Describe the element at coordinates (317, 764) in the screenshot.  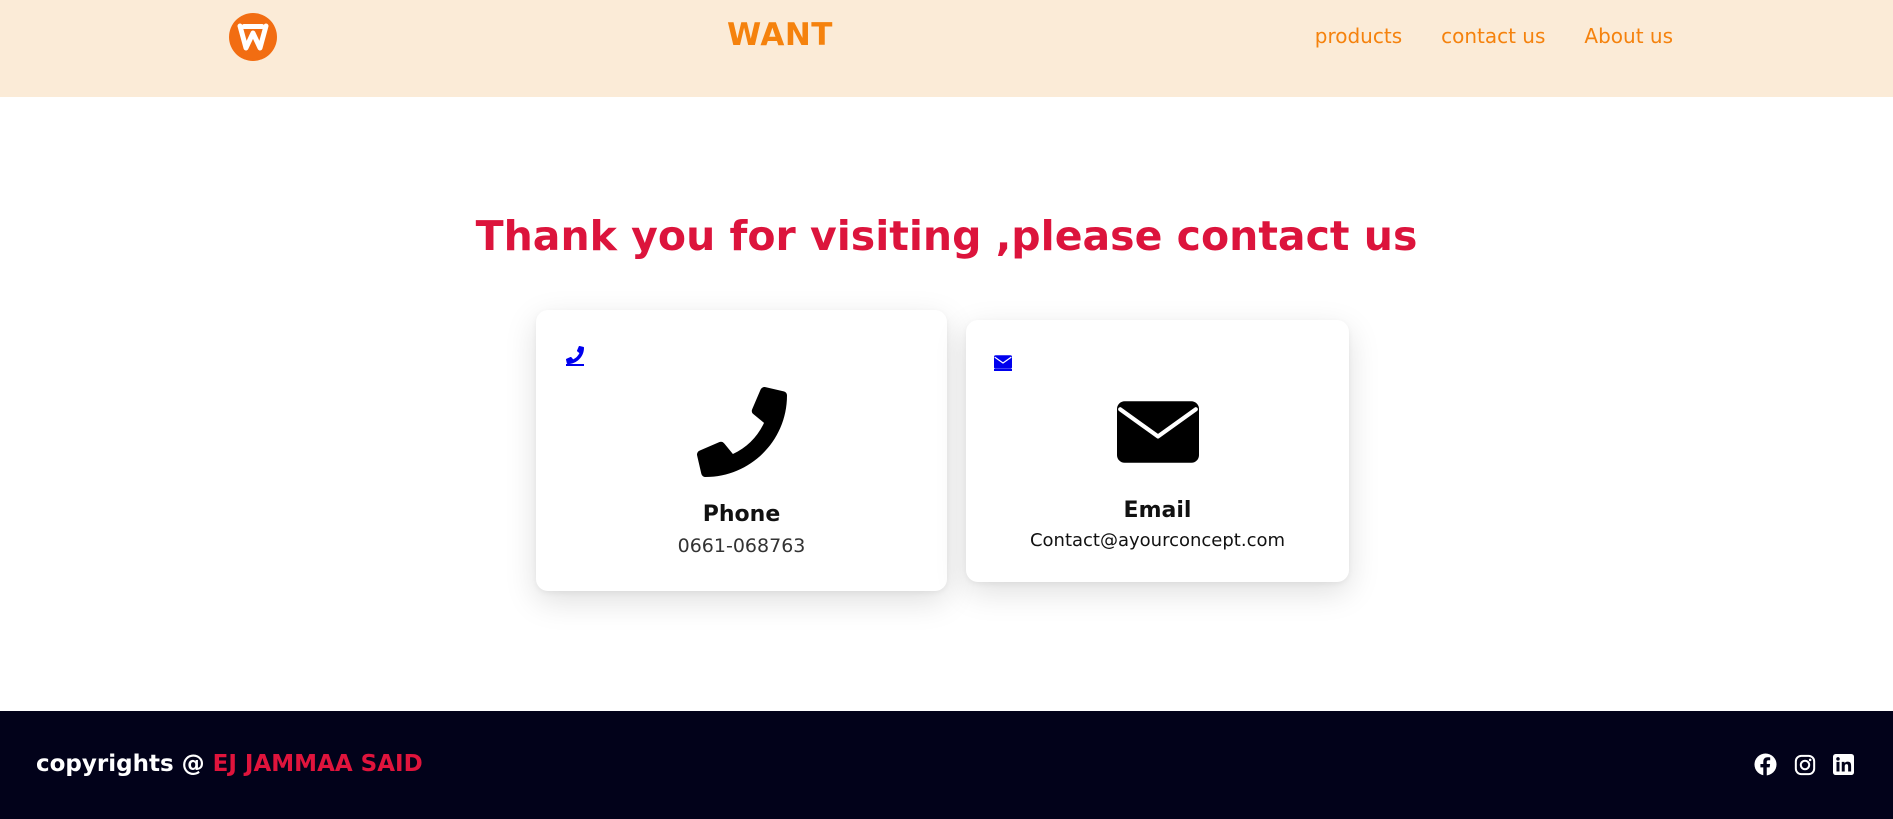
I see `copyright-owner: EJ JAMMAA SAID` at that location.